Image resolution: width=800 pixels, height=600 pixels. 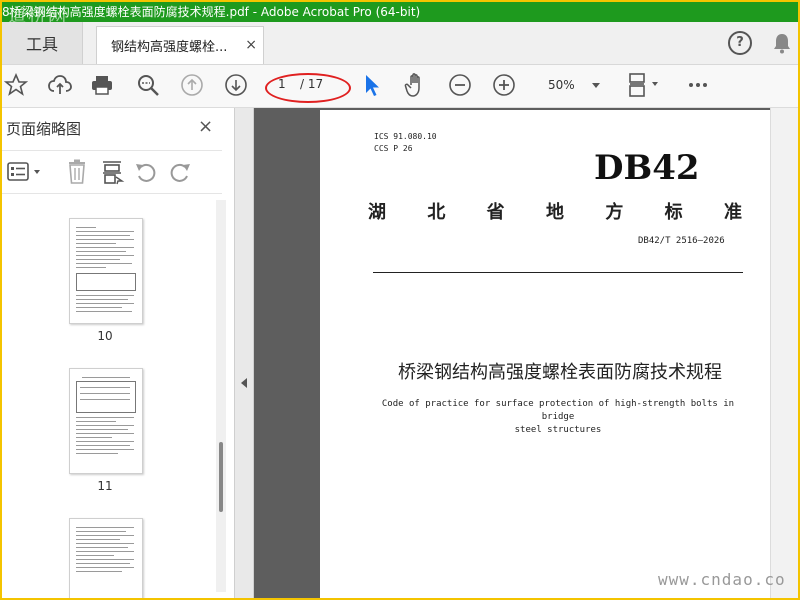 I want to click on options-menu-icon, so click(x=26, y=172).